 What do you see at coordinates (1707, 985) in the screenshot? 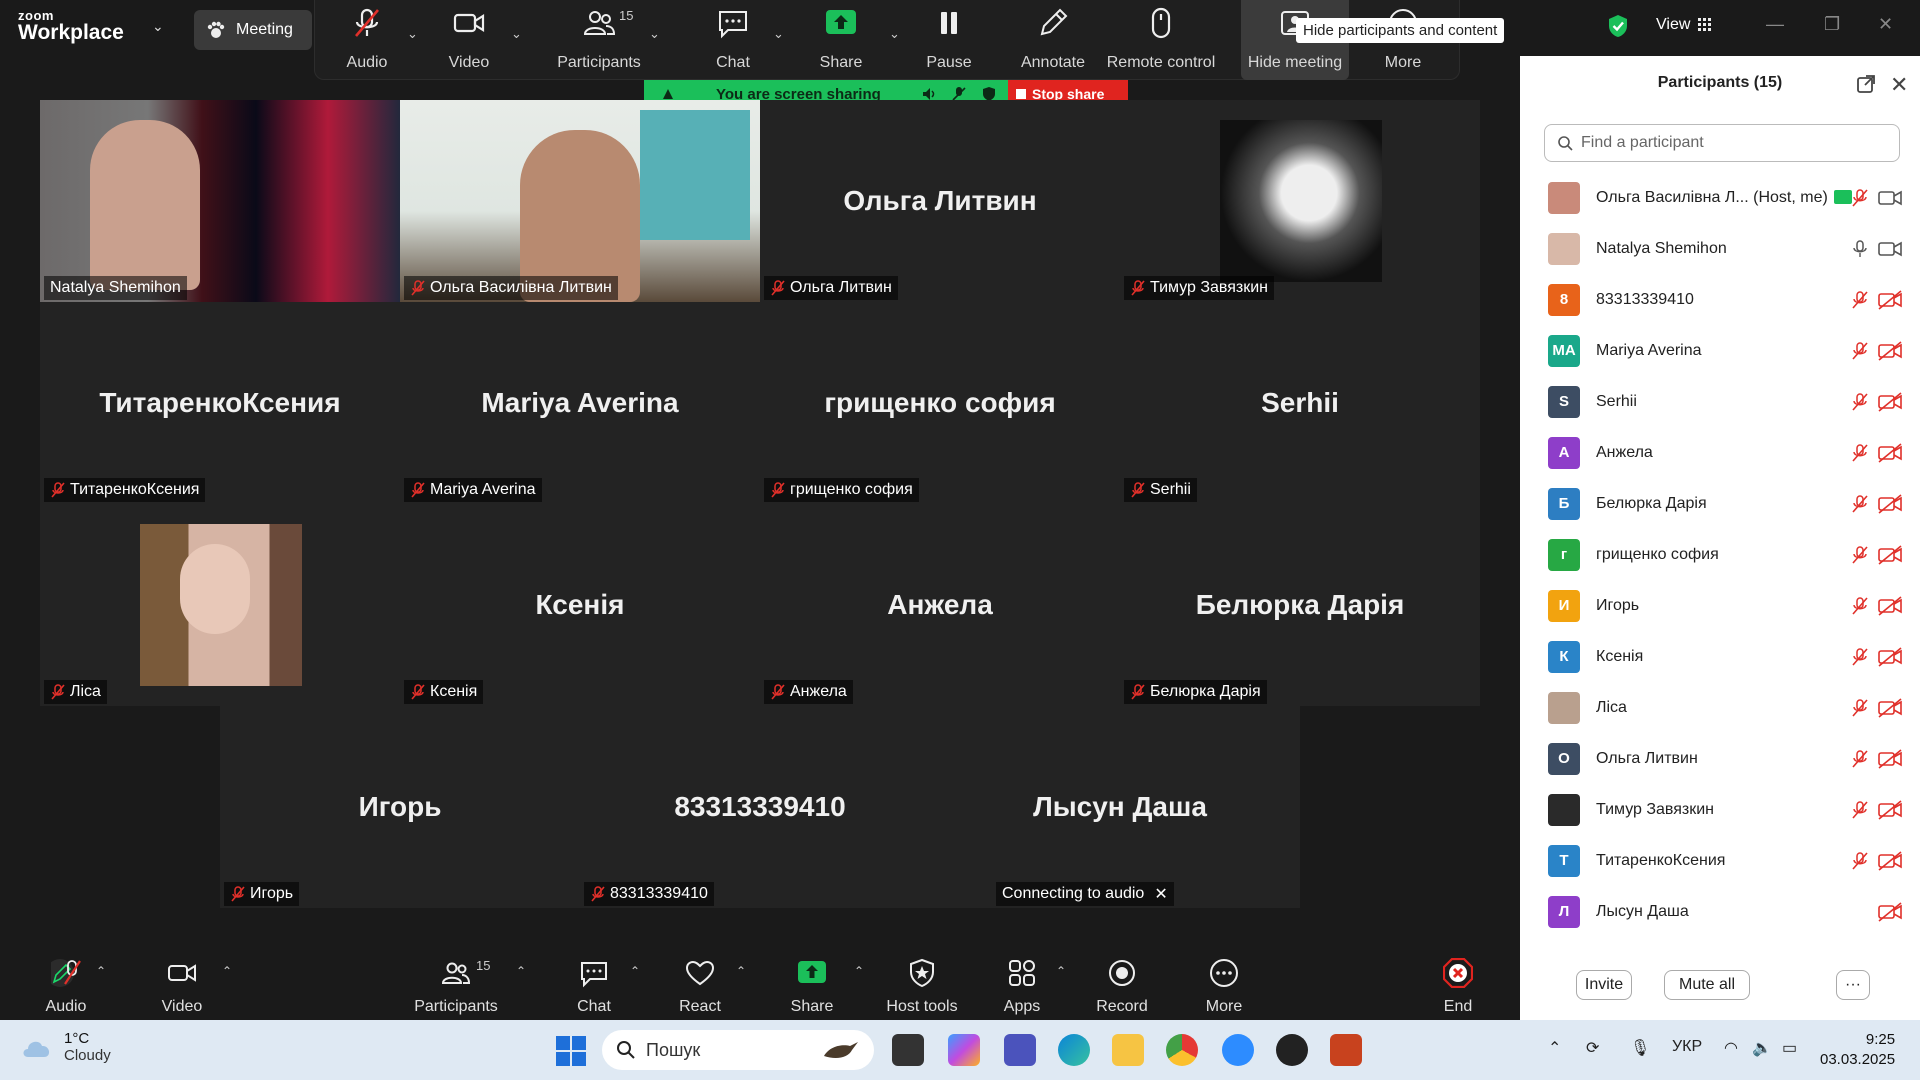
I see `mute-all-button: Mute all` at bounding box center [1707, 985].